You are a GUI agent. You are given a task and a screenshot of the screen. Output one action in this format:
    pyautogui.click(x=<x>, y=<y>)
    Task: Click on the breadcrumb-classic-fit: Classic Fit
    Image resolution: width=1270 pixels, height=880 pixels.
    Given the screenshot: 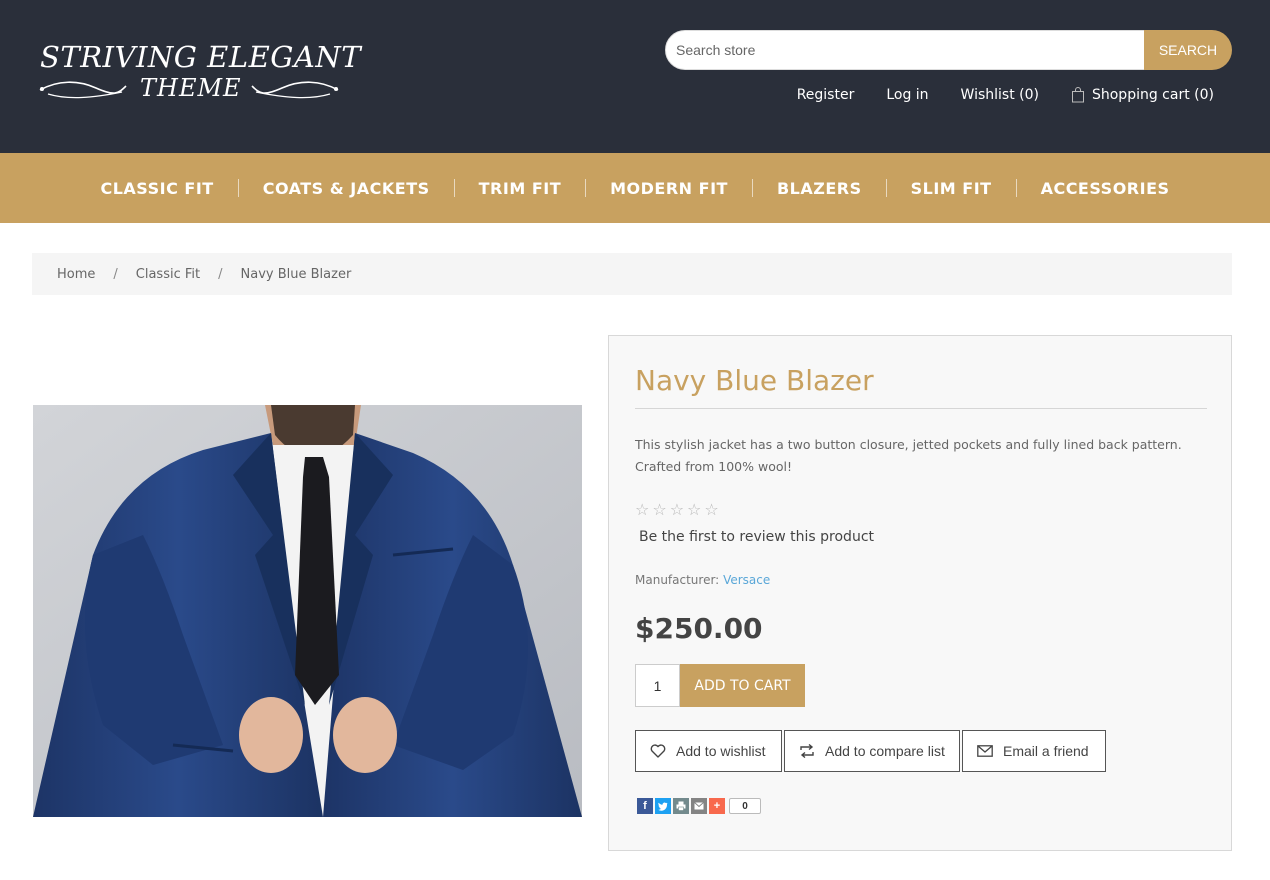 What is the action you would take?
    pyautogui.click(x=168, y=274)
    